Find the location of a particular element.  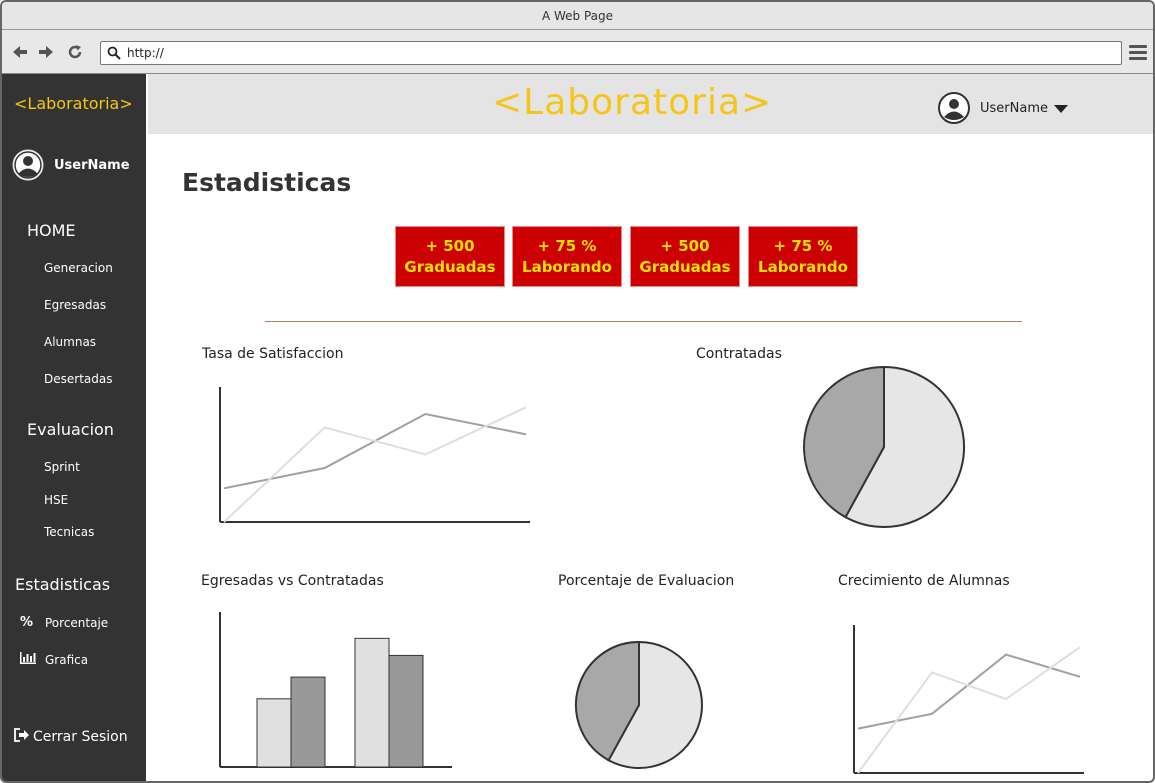

header-user-menu: UserName is located at coordinates (1003, 108).